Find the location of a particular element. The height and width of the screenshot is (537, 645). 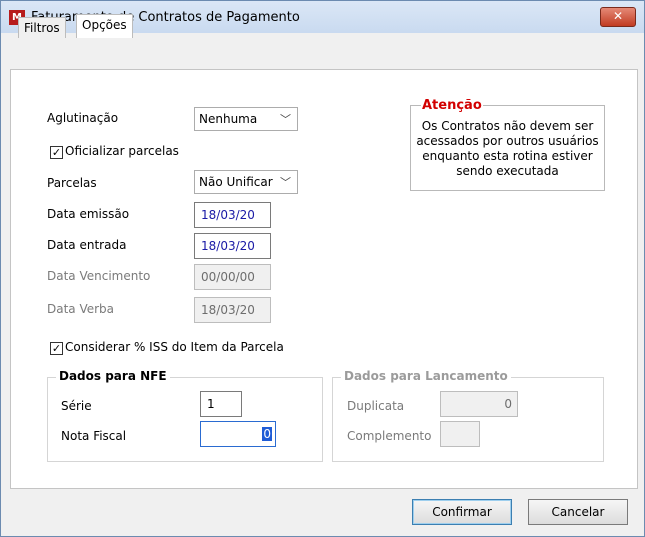

serie-label: Série is located at coordinates (76, 406).